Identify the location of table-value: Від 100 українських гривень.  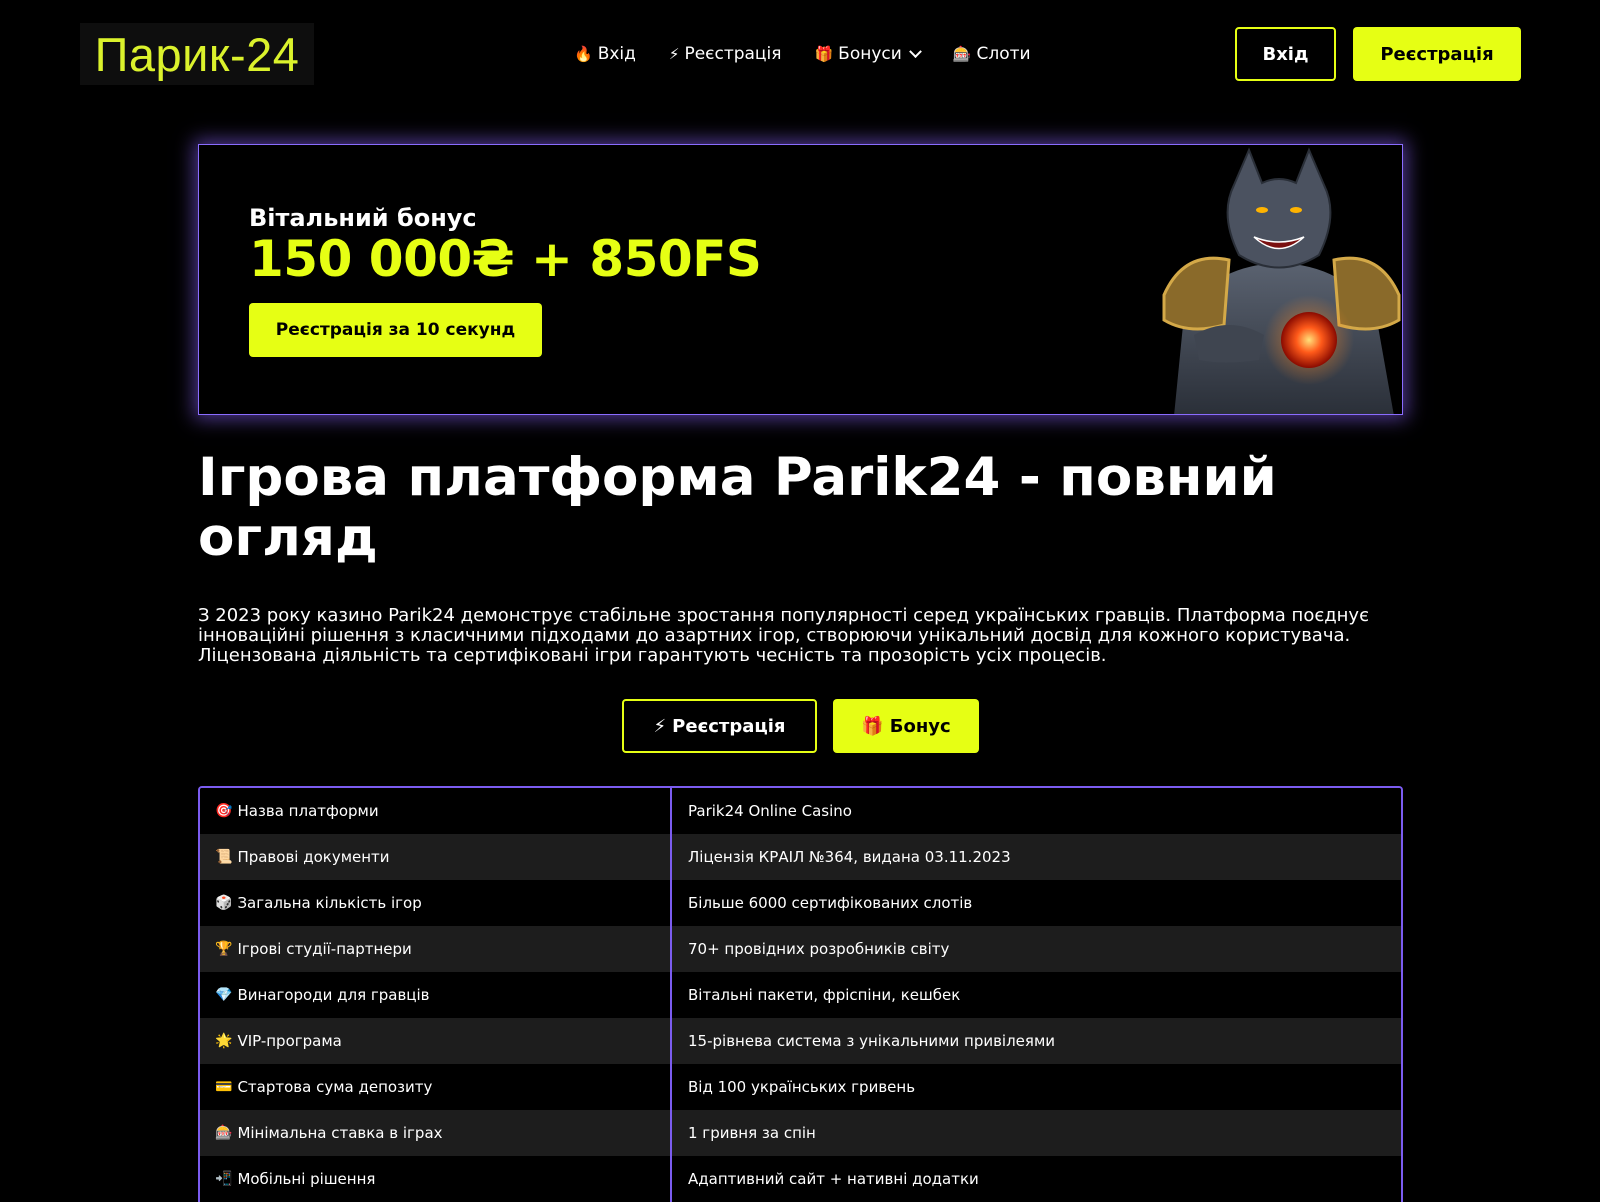
(802, 1087).